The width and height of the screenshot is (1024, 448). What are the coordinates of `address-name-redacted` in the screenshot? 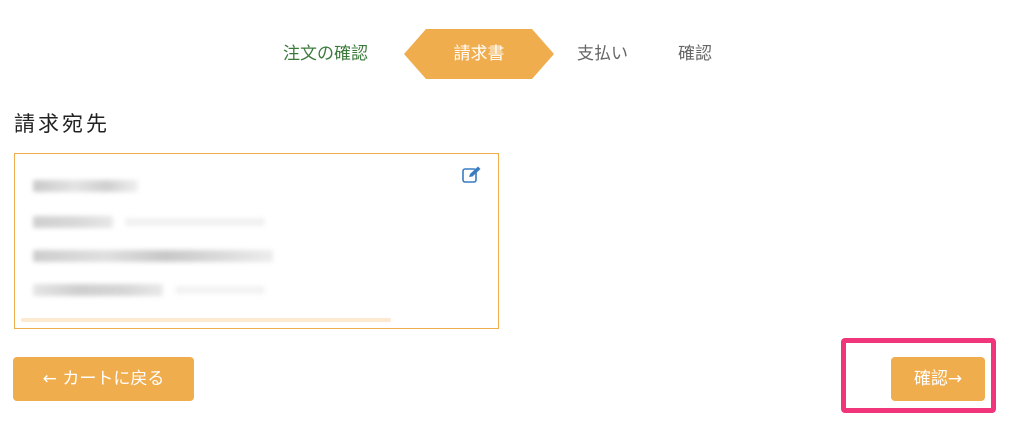 It's located at (85, 186).